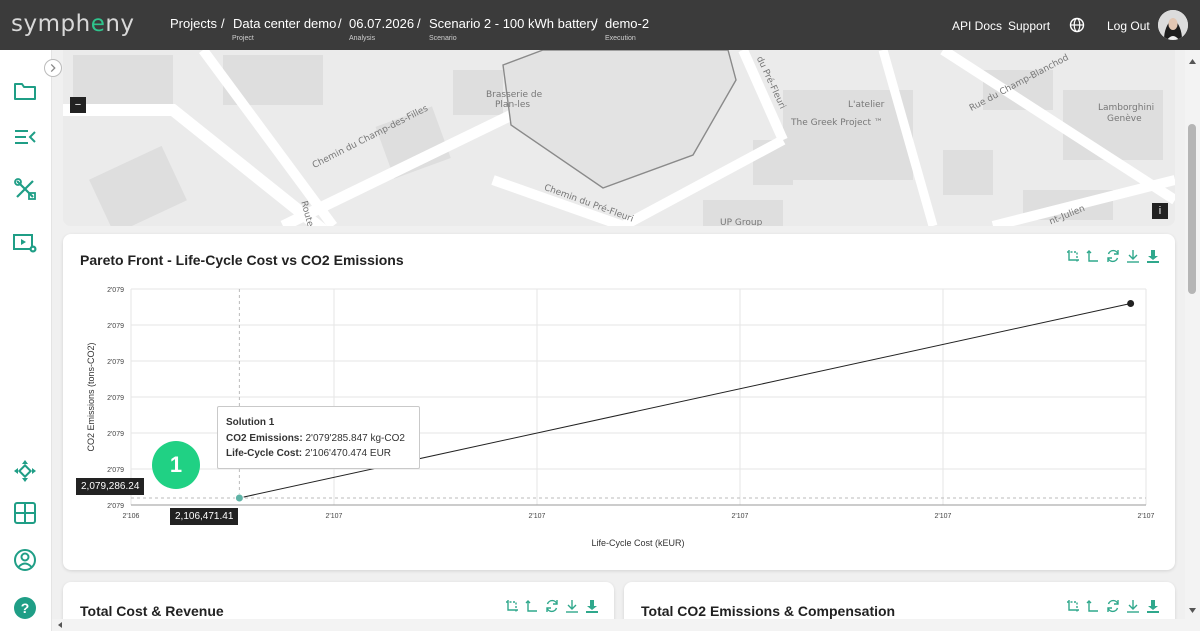 Image resolution: width=1200 pixels, height=631 pixels. I want to click on horizontal-scrollbar, so click(618, 625).